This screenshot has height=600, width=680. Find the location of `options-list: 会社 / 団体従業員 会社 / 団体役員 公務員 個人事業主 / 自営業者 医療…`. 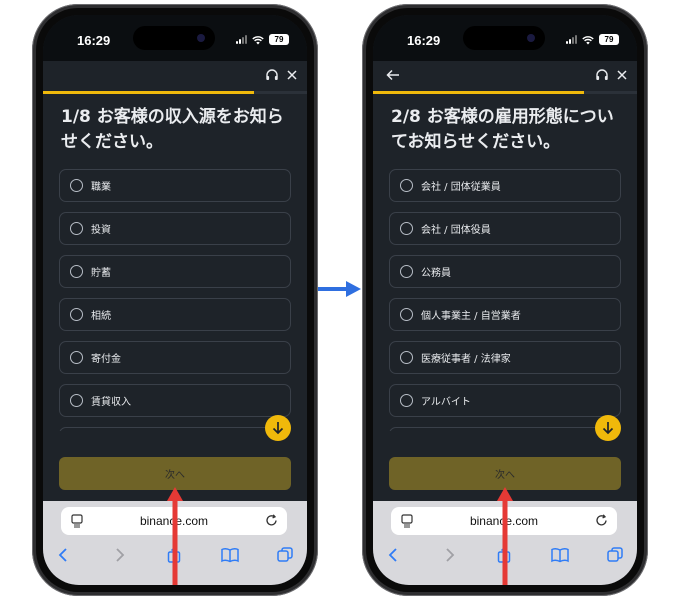

options-list: 会社 / 団体従業員 会社 / 団体役員 公務員 個人事業主 / 自営業者 医療… is located at coordinates (505, 300).